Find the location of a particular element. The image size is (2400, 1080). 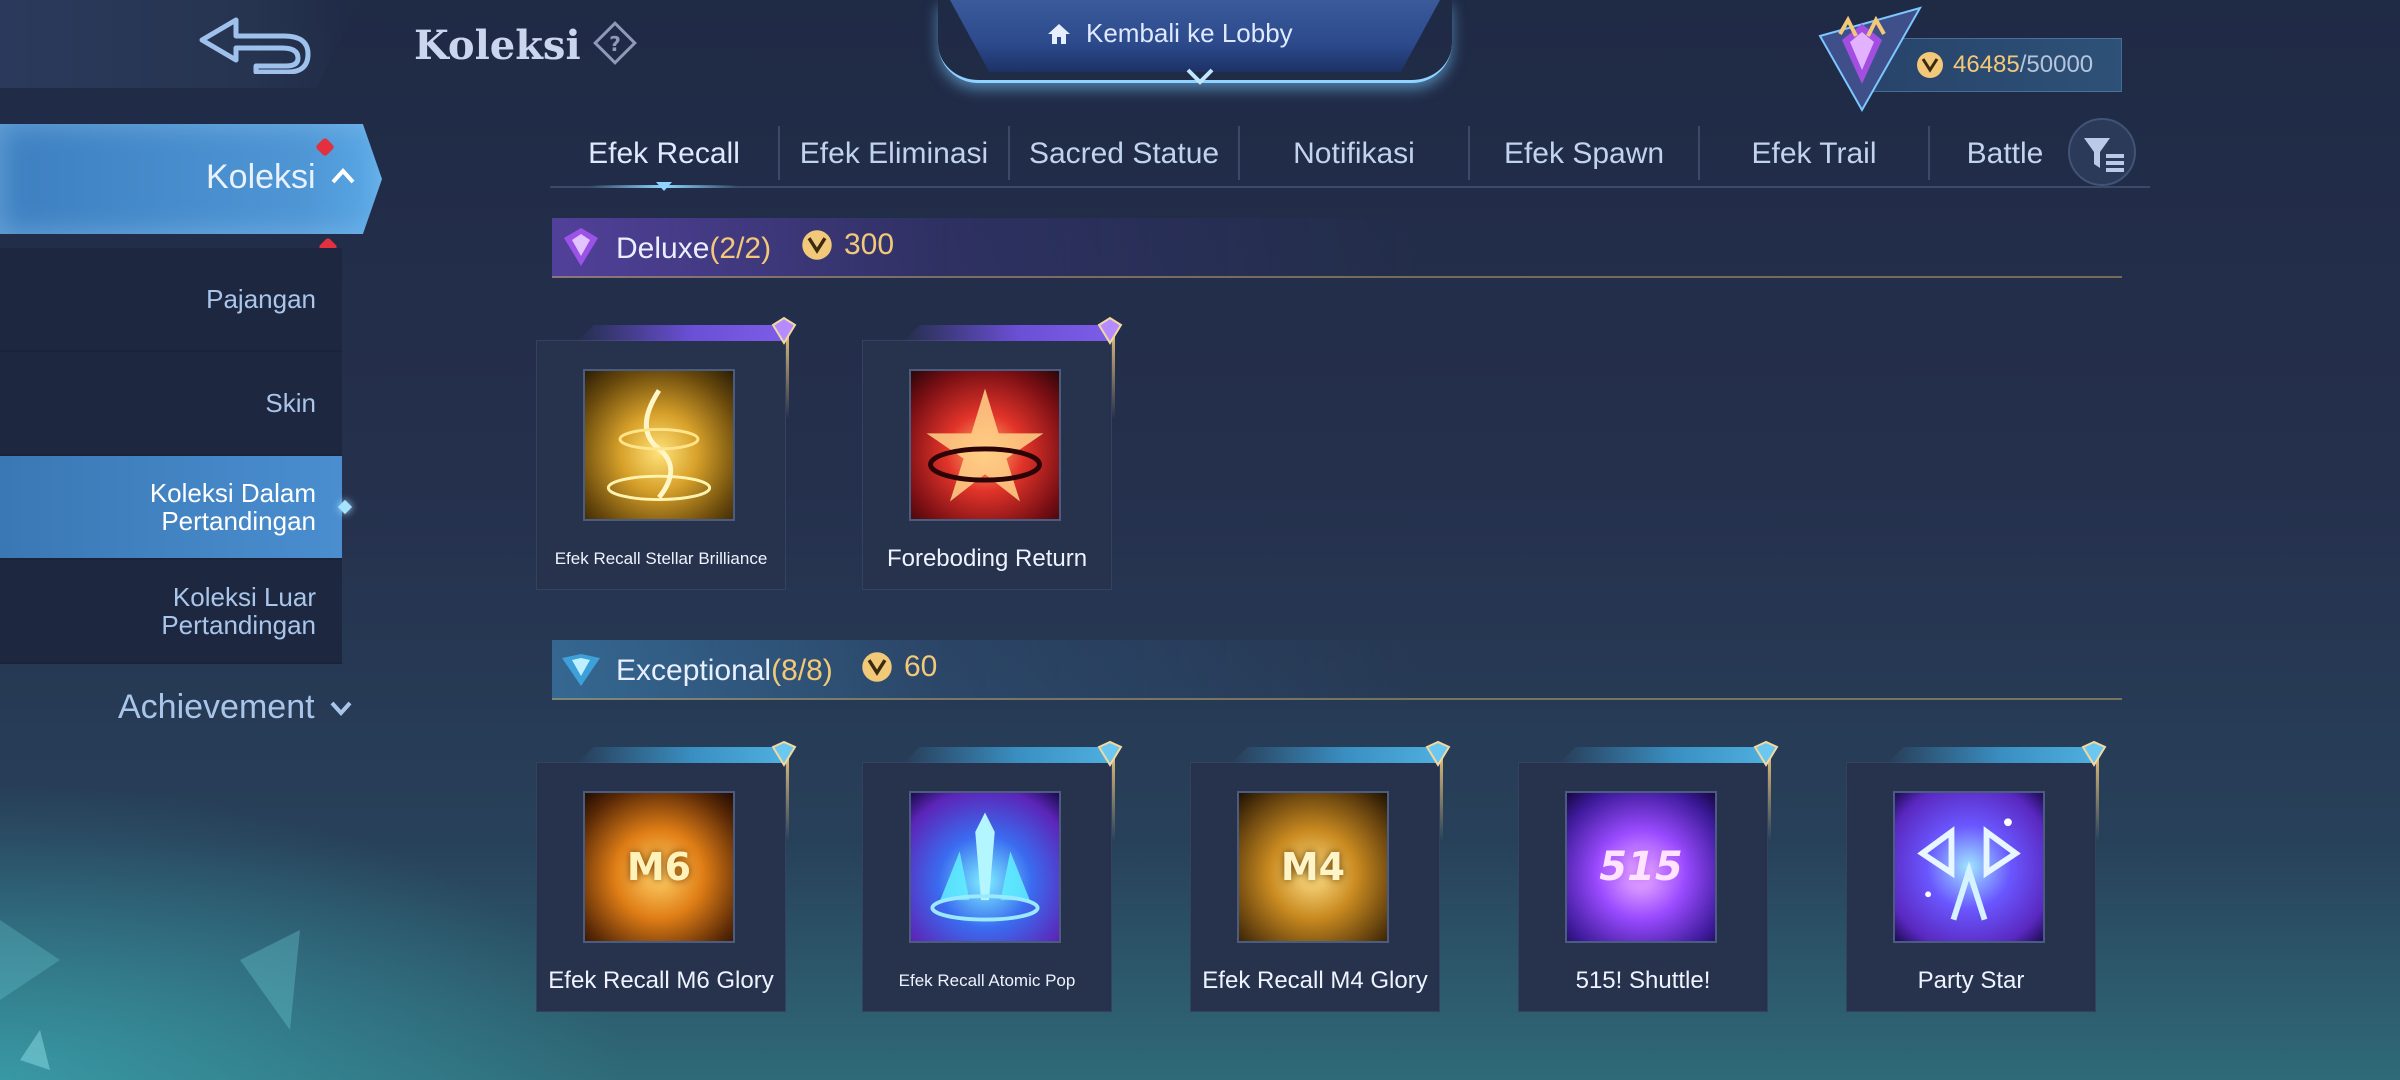

back-arrow-icon is located at coordinates (255, 45).